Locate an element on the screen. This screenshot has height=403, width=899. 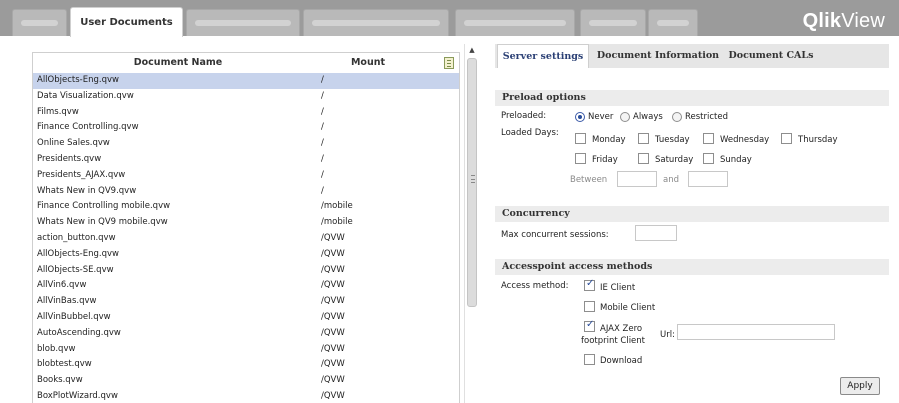
checkbox-mobile-client-label: Mobile Client is located at coordinates (628, 308).